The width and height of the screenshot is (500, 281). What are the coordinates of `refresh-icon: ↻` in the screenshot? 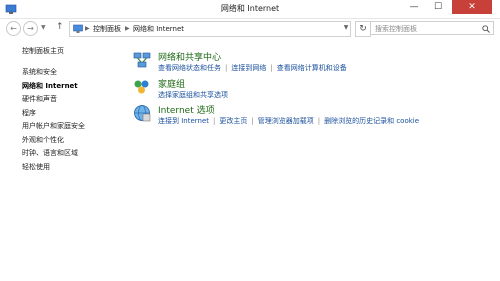 It's located at (363, 29).